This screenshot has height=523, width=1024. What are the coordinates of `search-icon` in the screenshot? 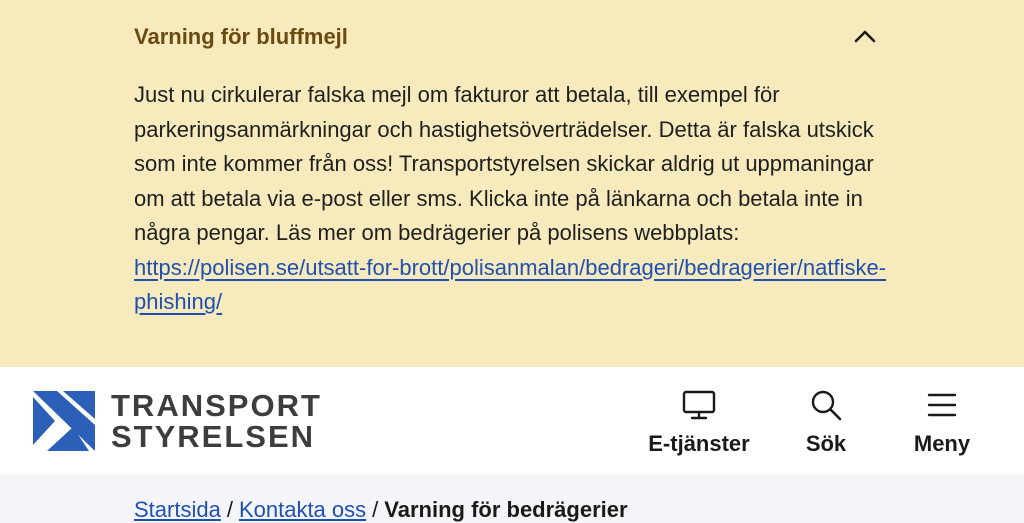 It's located at (826, 405).